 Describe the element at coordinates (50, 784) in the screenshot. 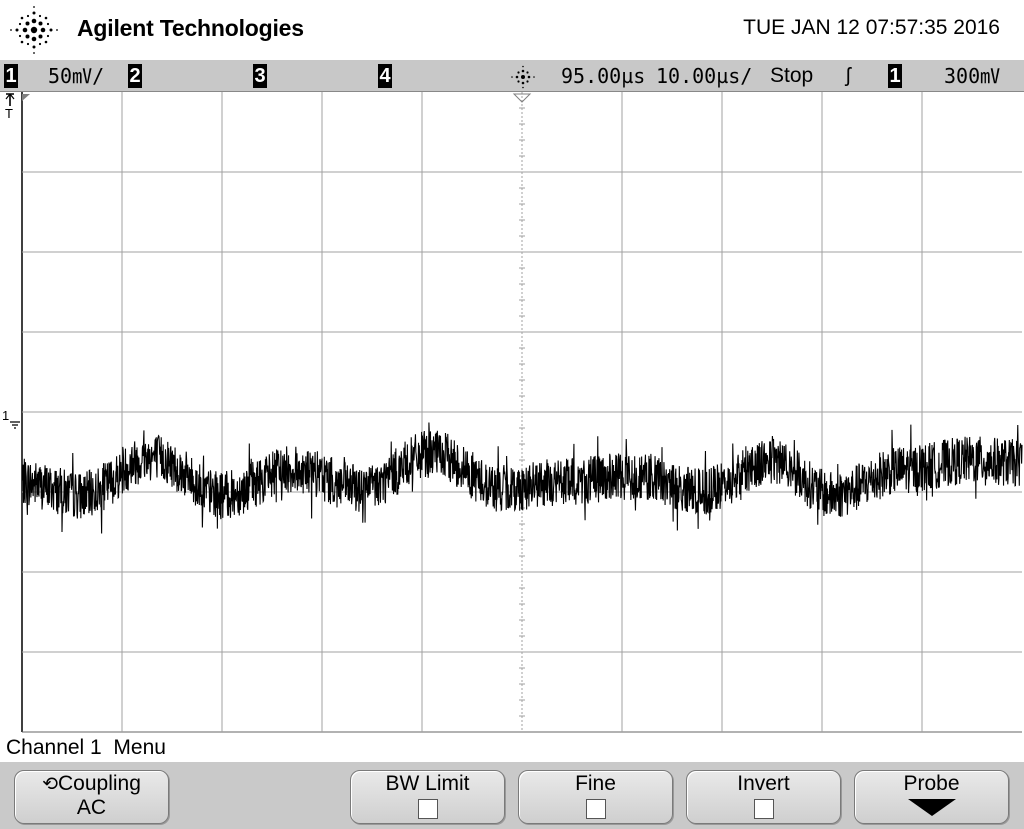

I see `rotate-knob-icon: ⟲` at that location.